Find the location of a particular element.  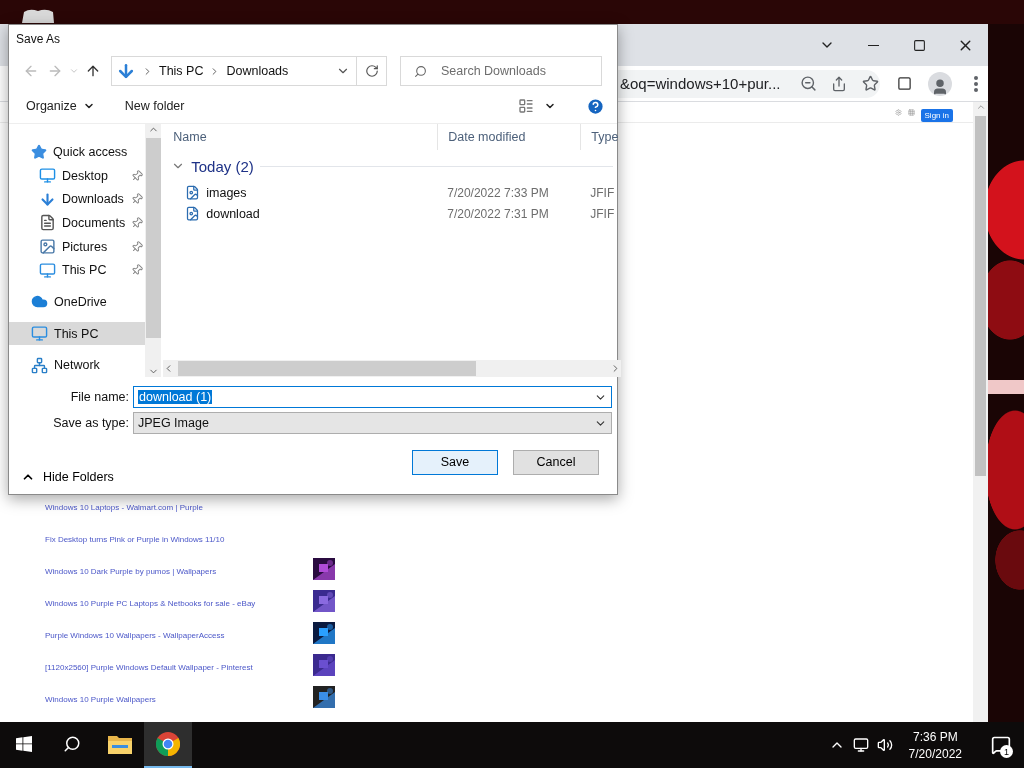

new-folder-button: New folder is located at coordinates (154, 106).